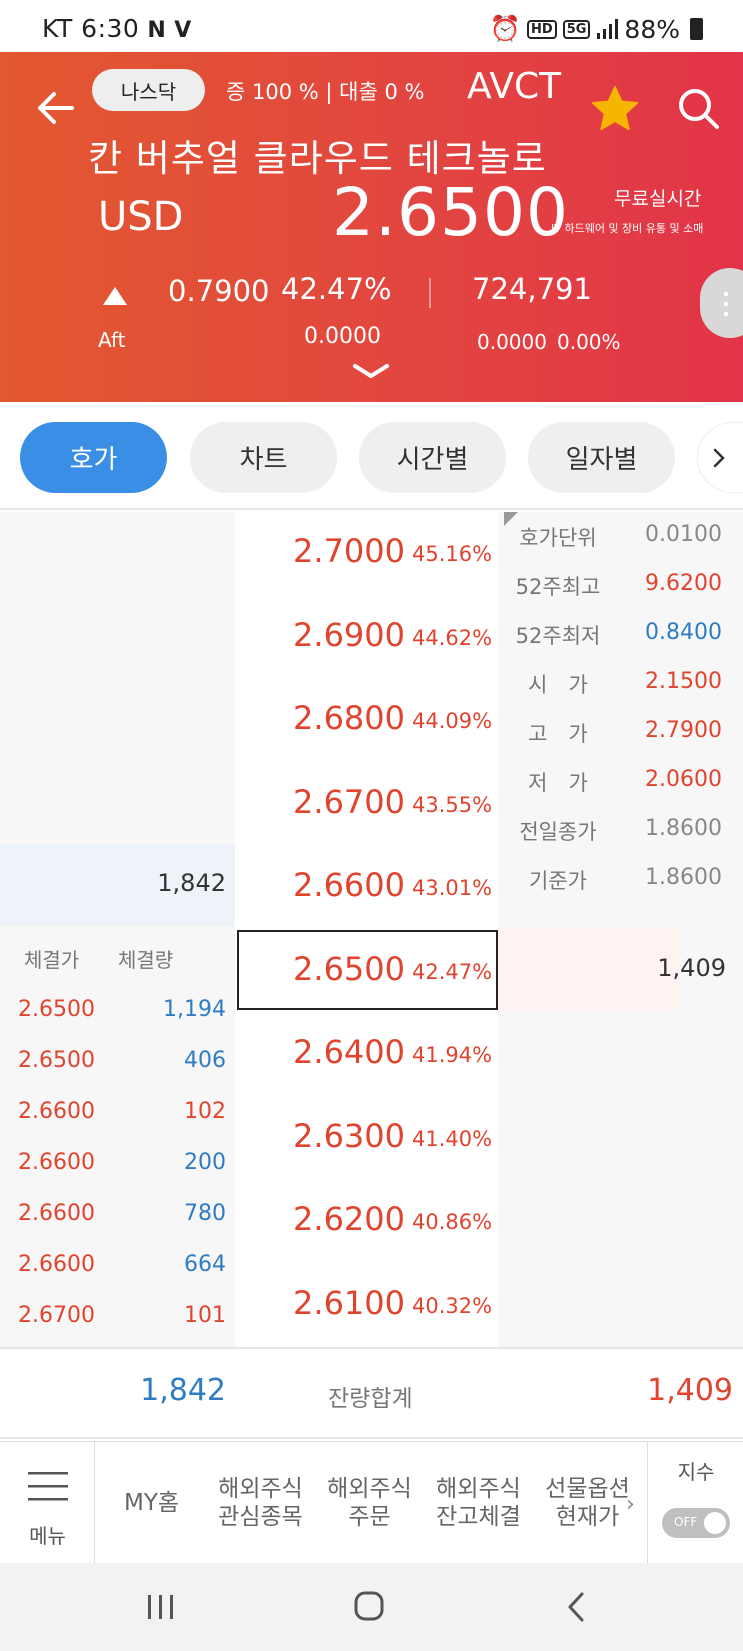 The height and width of the screenshot is (1651, 743). What do you see at coordinates (161, 1607) in the screenshot?
I see `recent-apps-icon` at bounding box center [161, 1607].